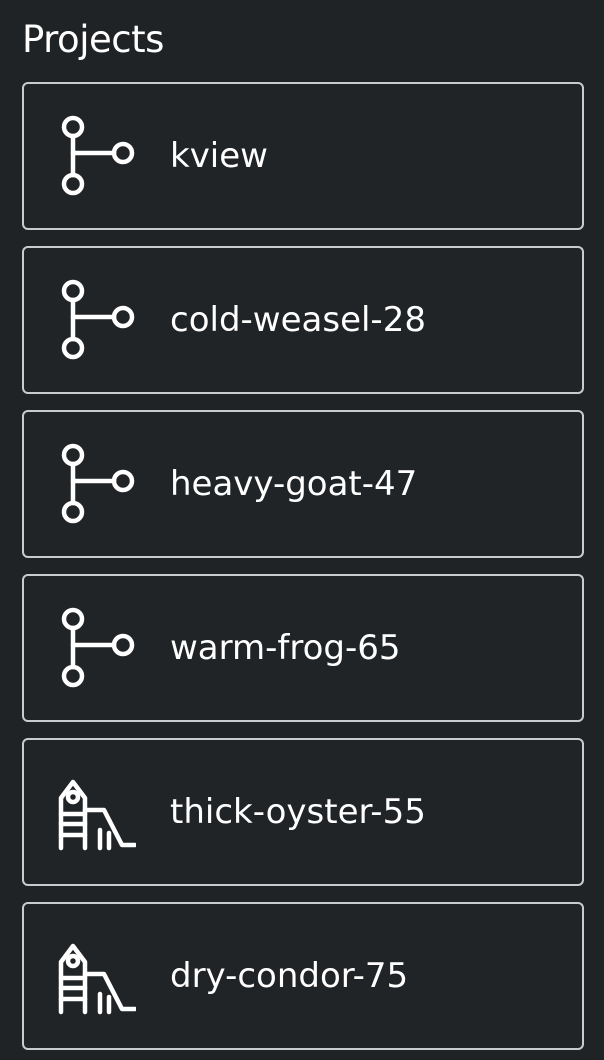  I want to click on project-name: thick-oyster-55, so click(298, 812).